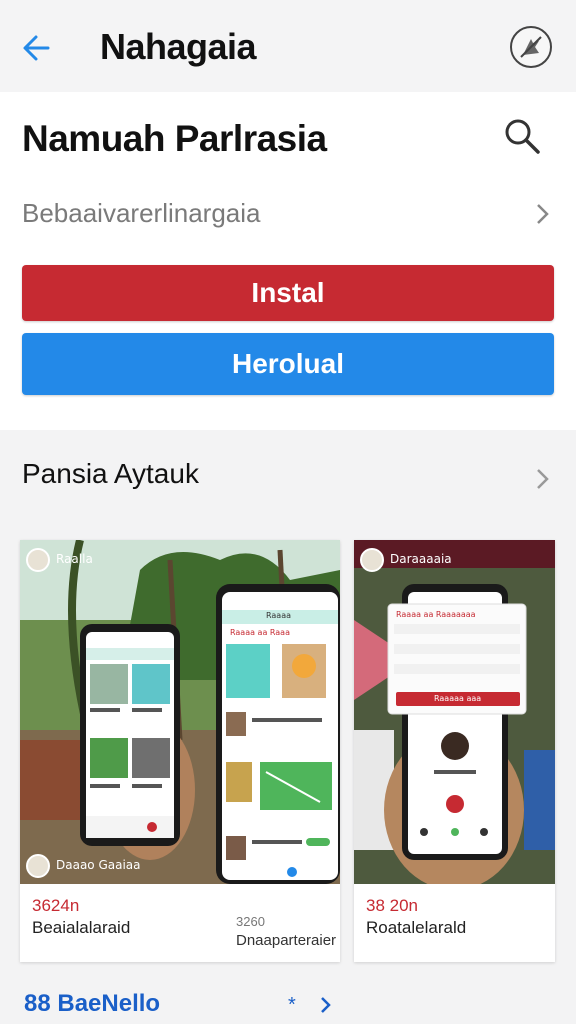 The image size is (576, 1024). Describe the element at coordinates (416, 927) in the screenshot. I see `screenshot-label-bottom: Roatalelarald` at that location.